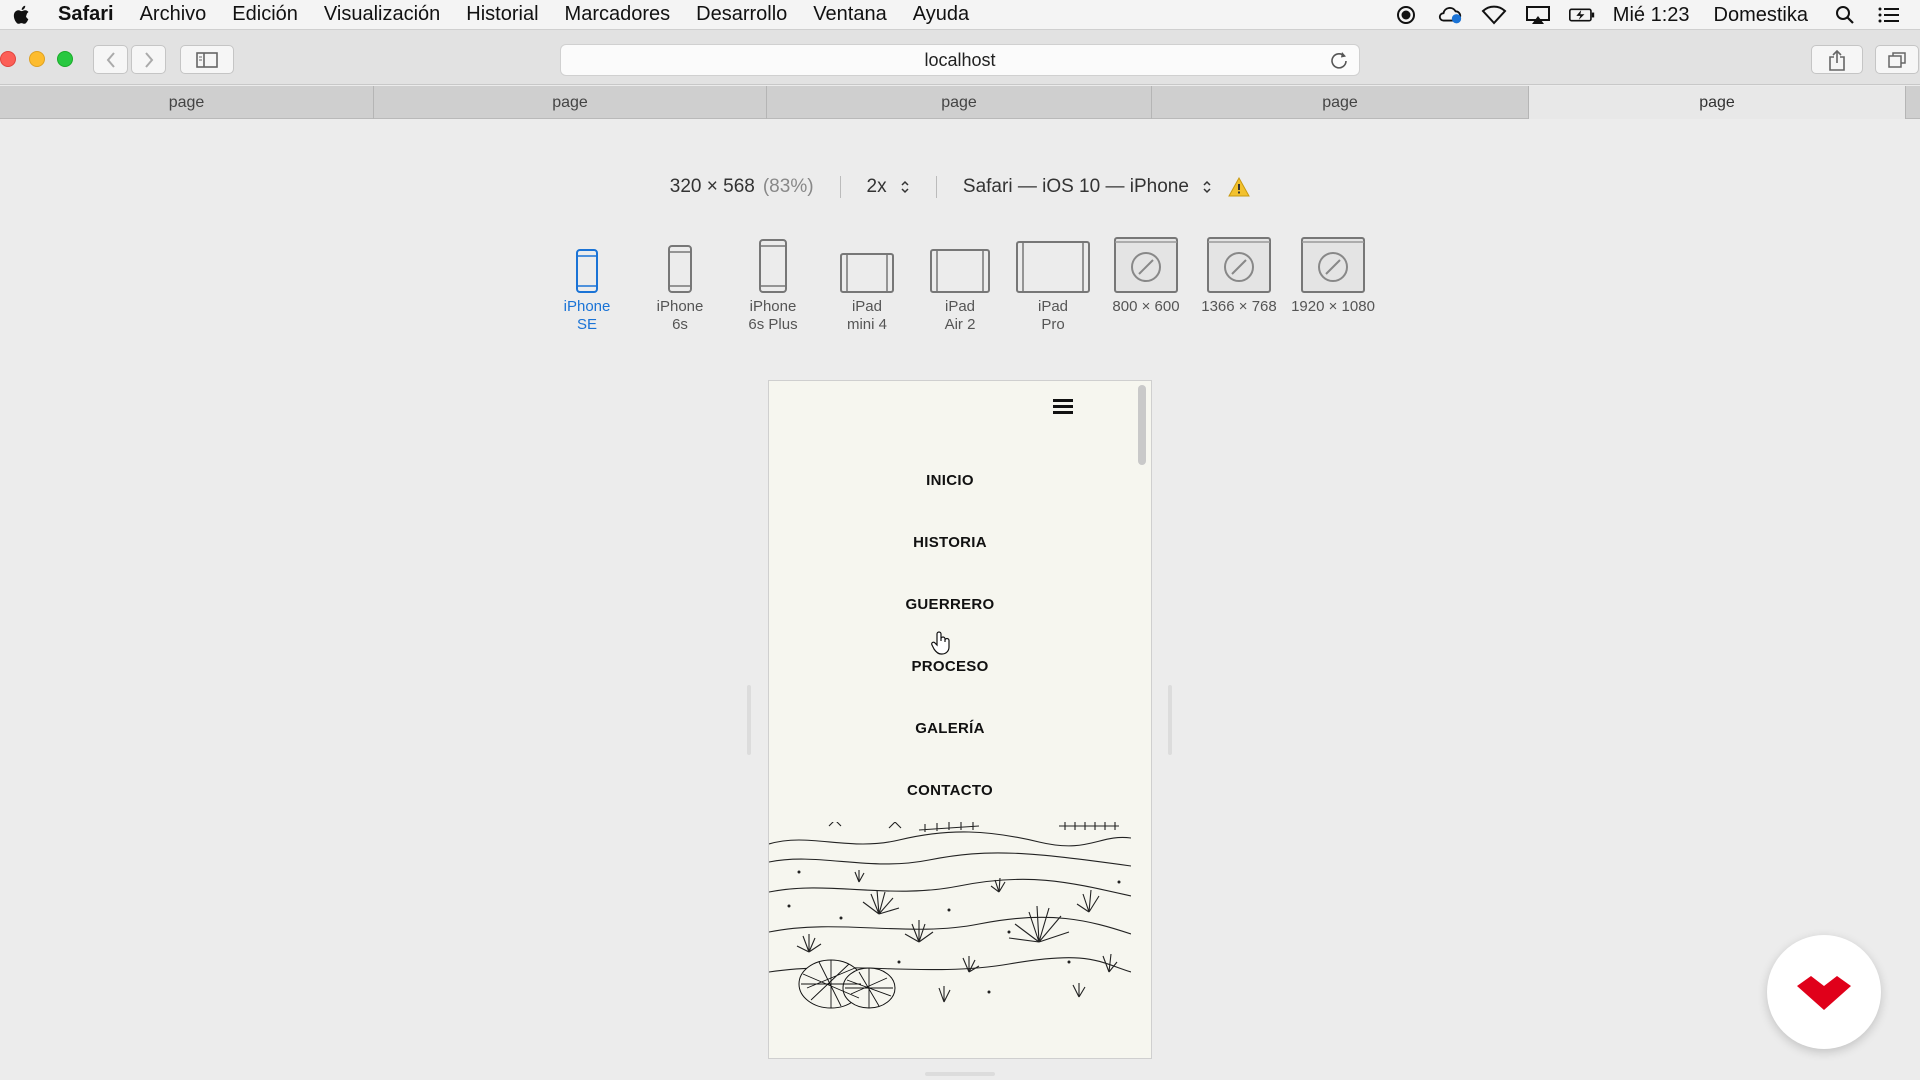  Describe the element at coordinates (1063, 406) in the screenshot. I see `hamburger-menu-icon` at that location.